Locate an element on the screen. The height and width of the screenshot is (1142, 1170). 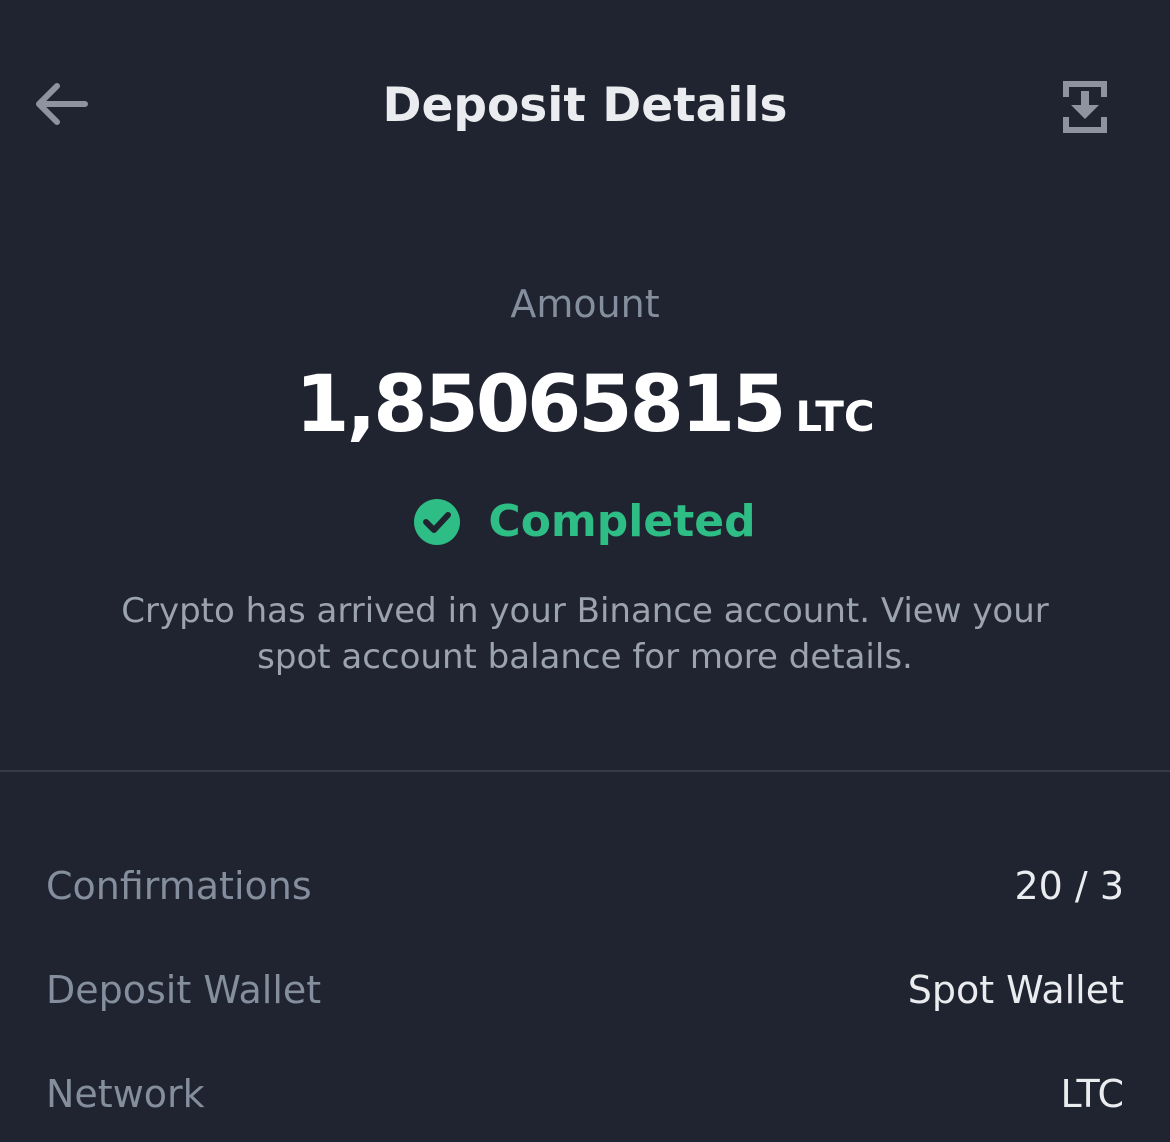
amount-display: 1,85065815 LTC is located at coordinates (585, 405).